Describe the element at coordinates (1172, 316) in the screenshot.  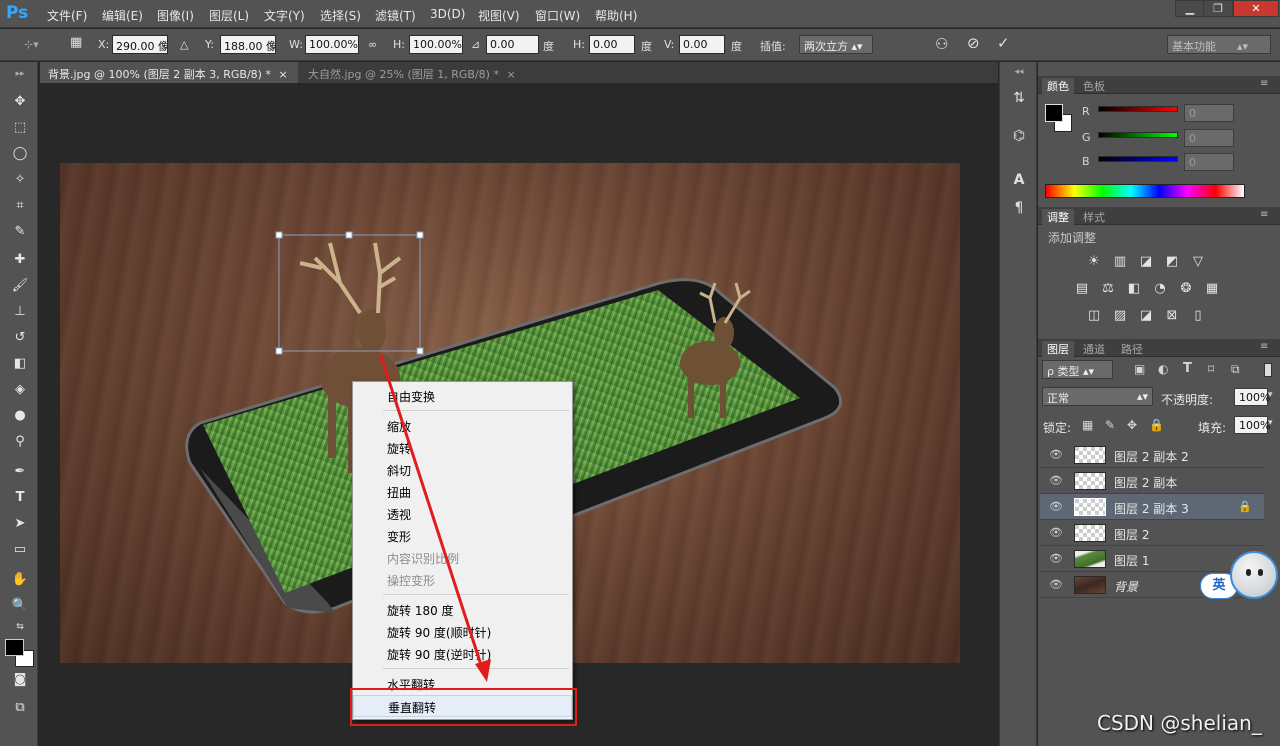
I see `selective-color-icon: ⊠` at that location.